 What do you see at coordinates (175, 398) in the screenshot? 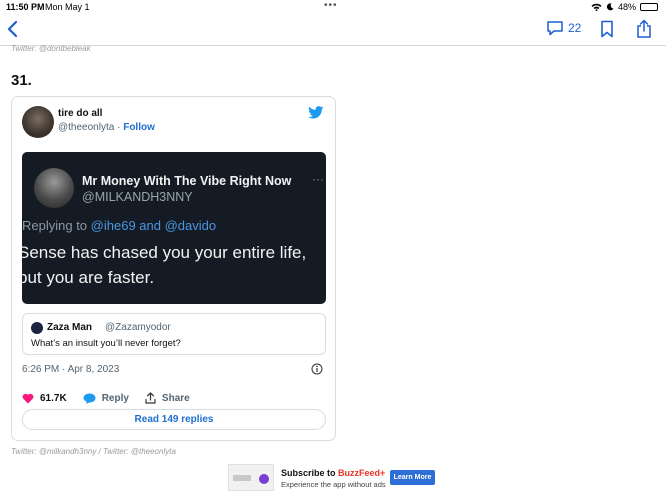
I see `share-label: Share` at bounding box center [175, 398].